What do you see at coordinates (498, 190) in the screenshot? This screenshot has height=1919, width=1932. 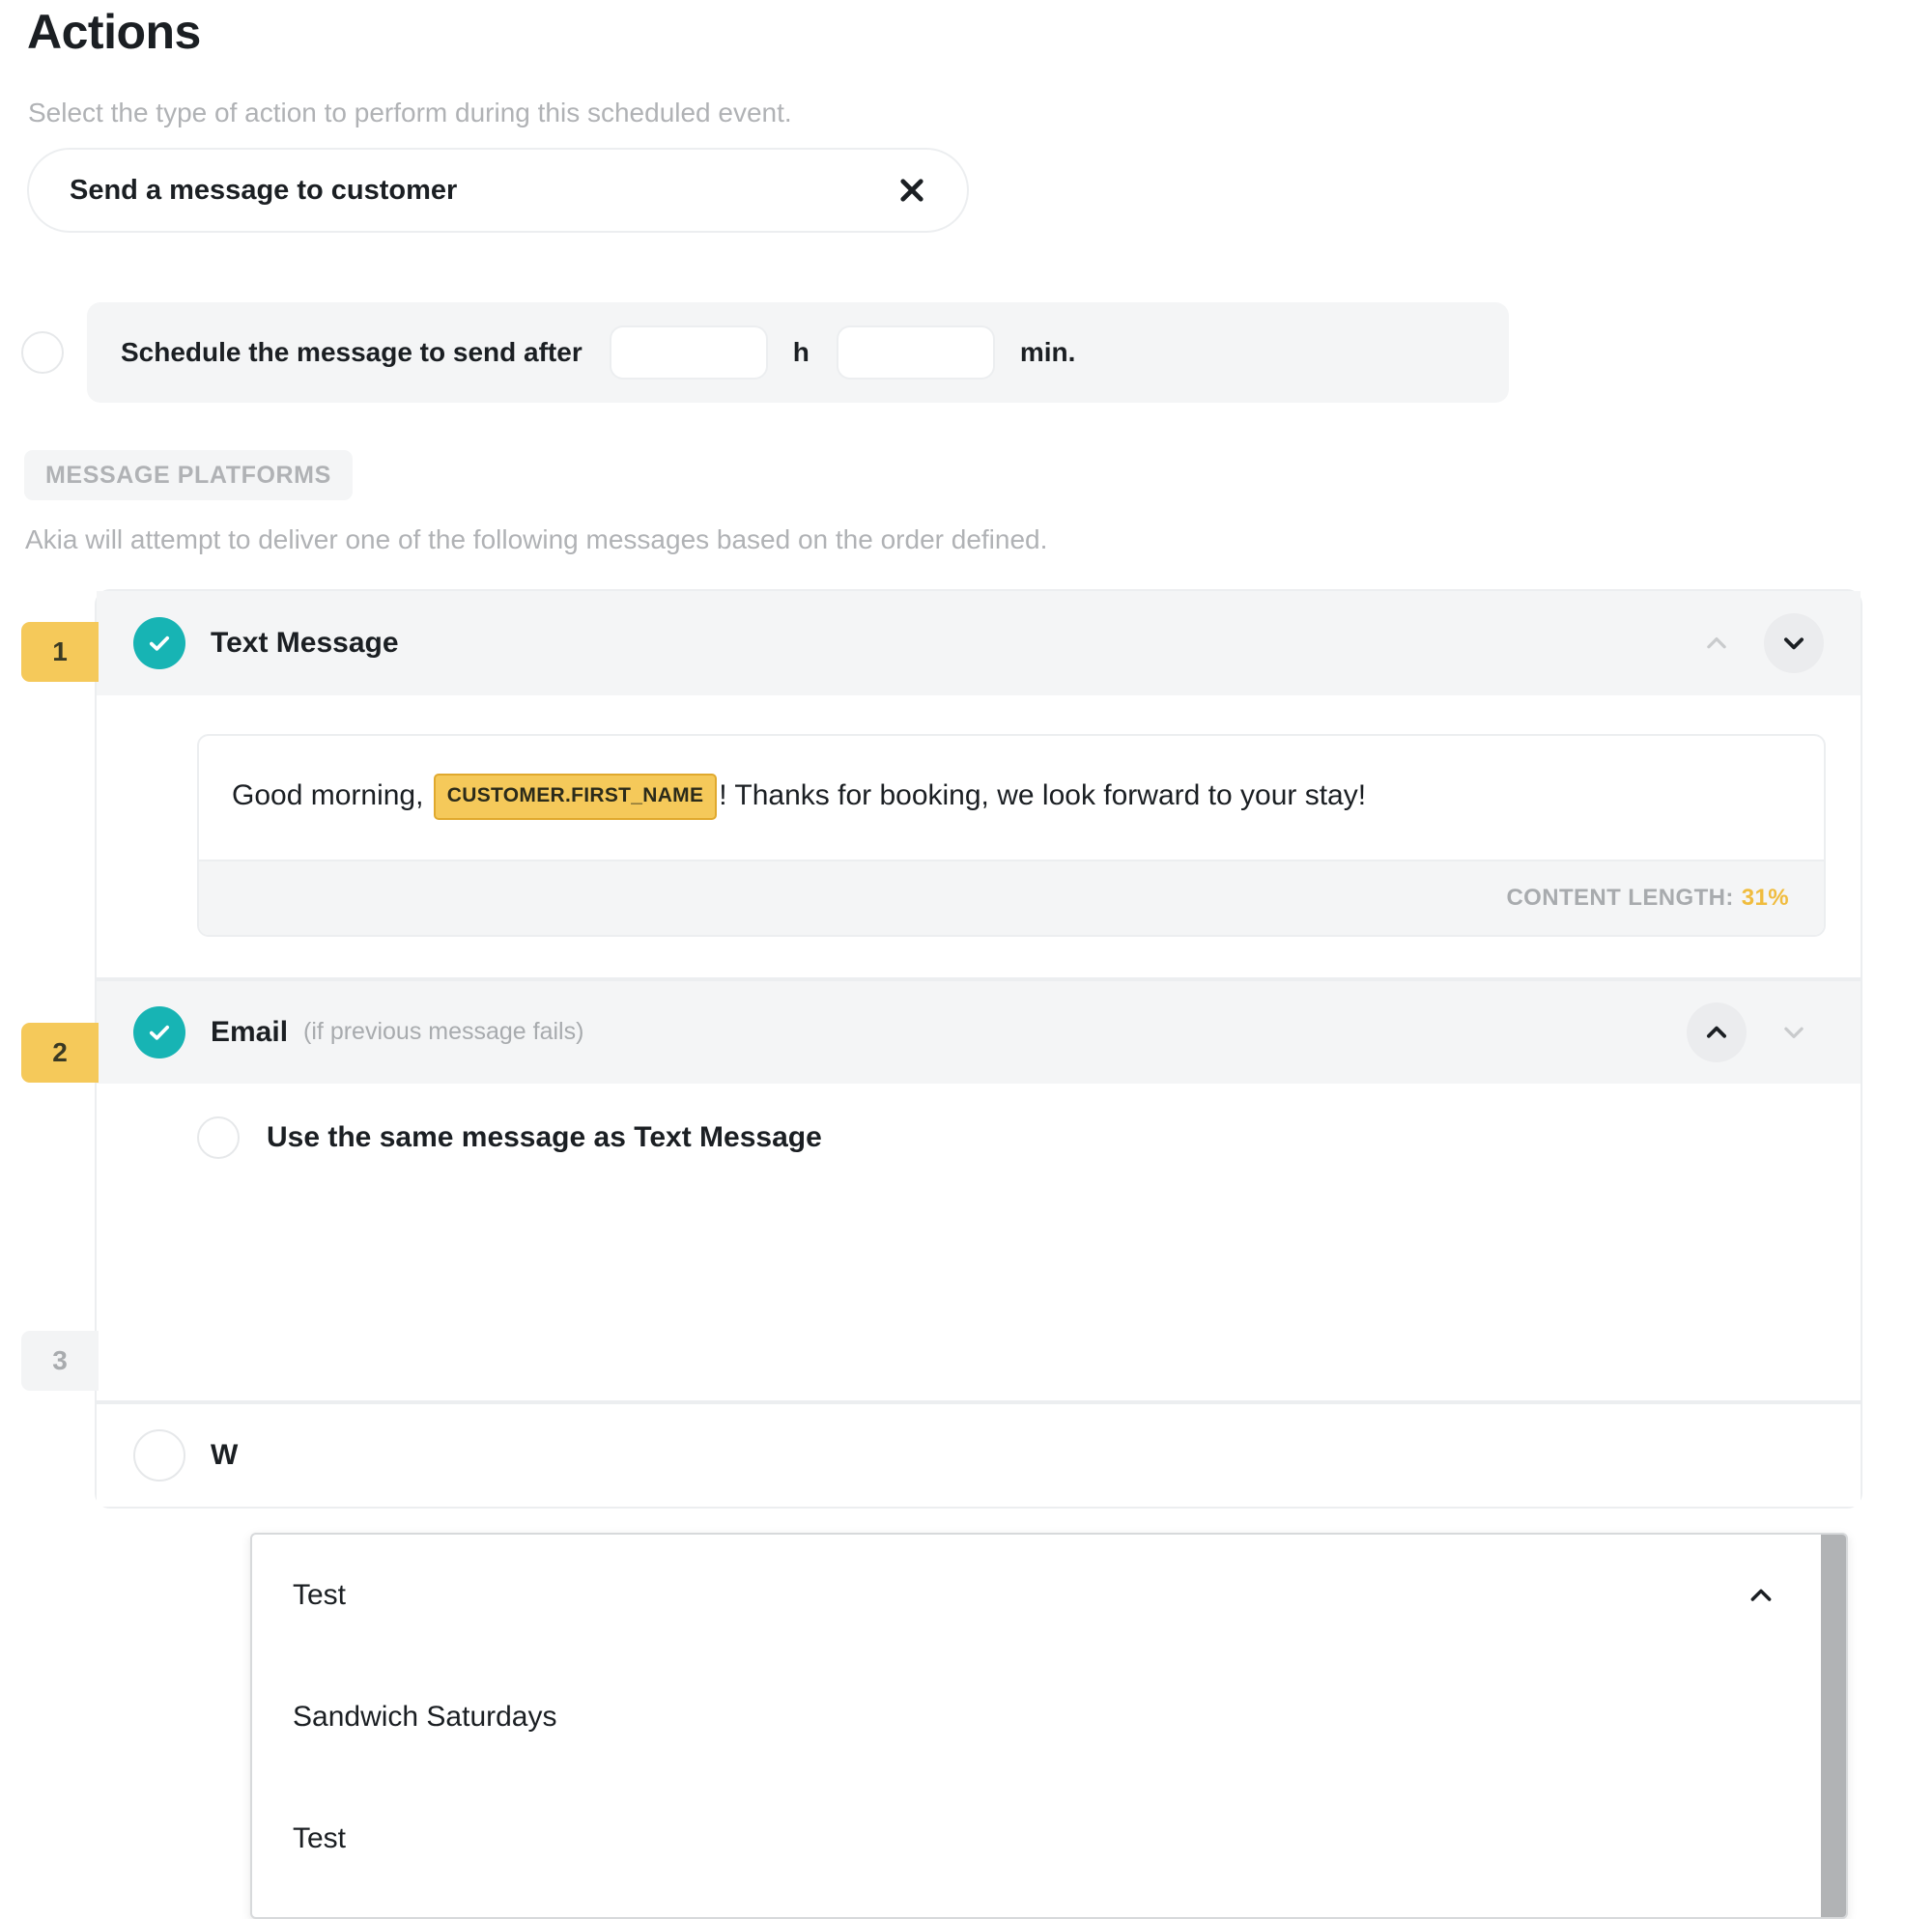 I see `action-type-select: Send a message to customer` at bounding box center [498, 190].